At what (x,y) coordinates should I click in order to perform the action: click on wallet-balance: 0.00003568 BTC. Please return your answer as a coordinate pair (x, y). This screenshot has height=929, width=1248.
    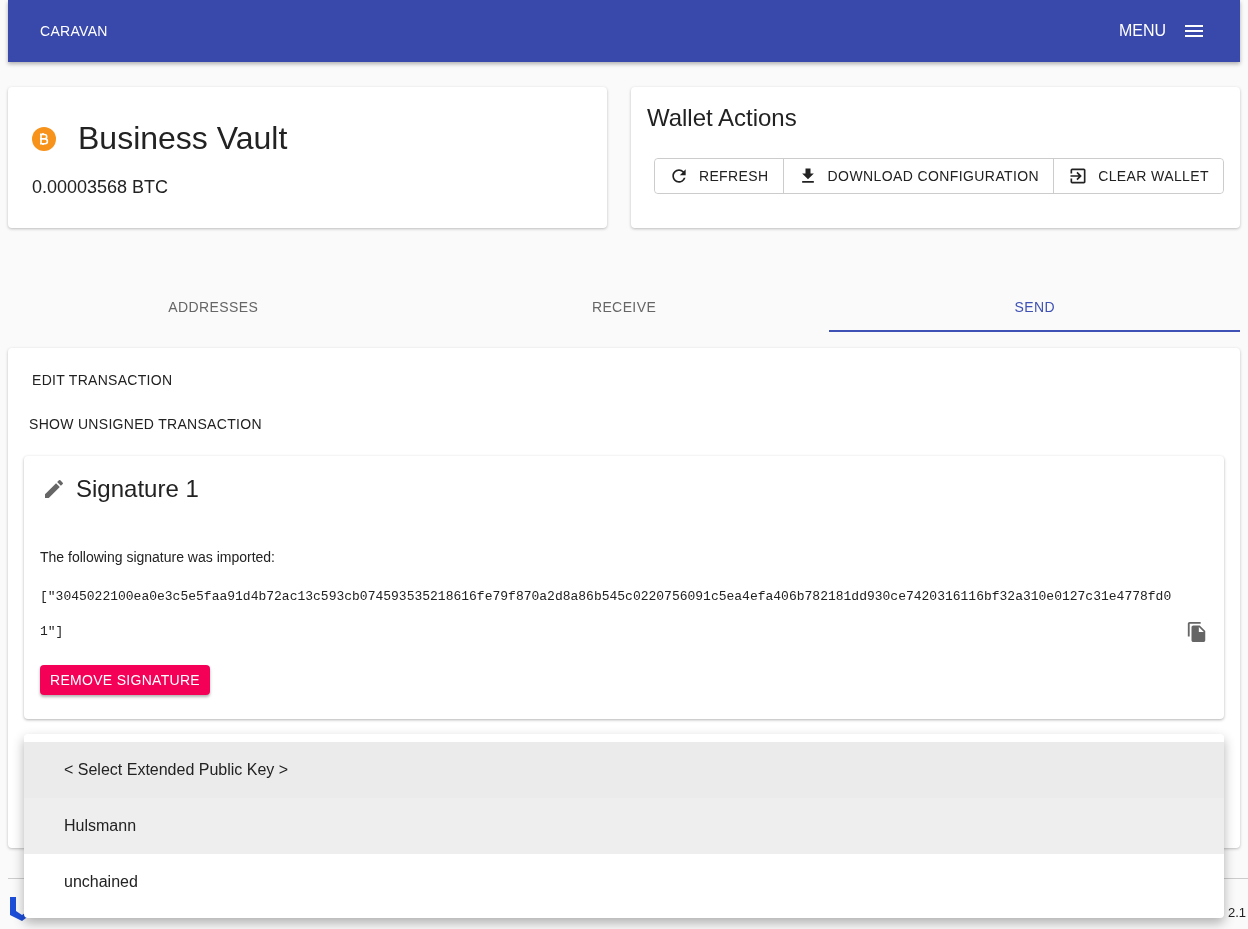
    Looking at the image, I should click on (101, 187).